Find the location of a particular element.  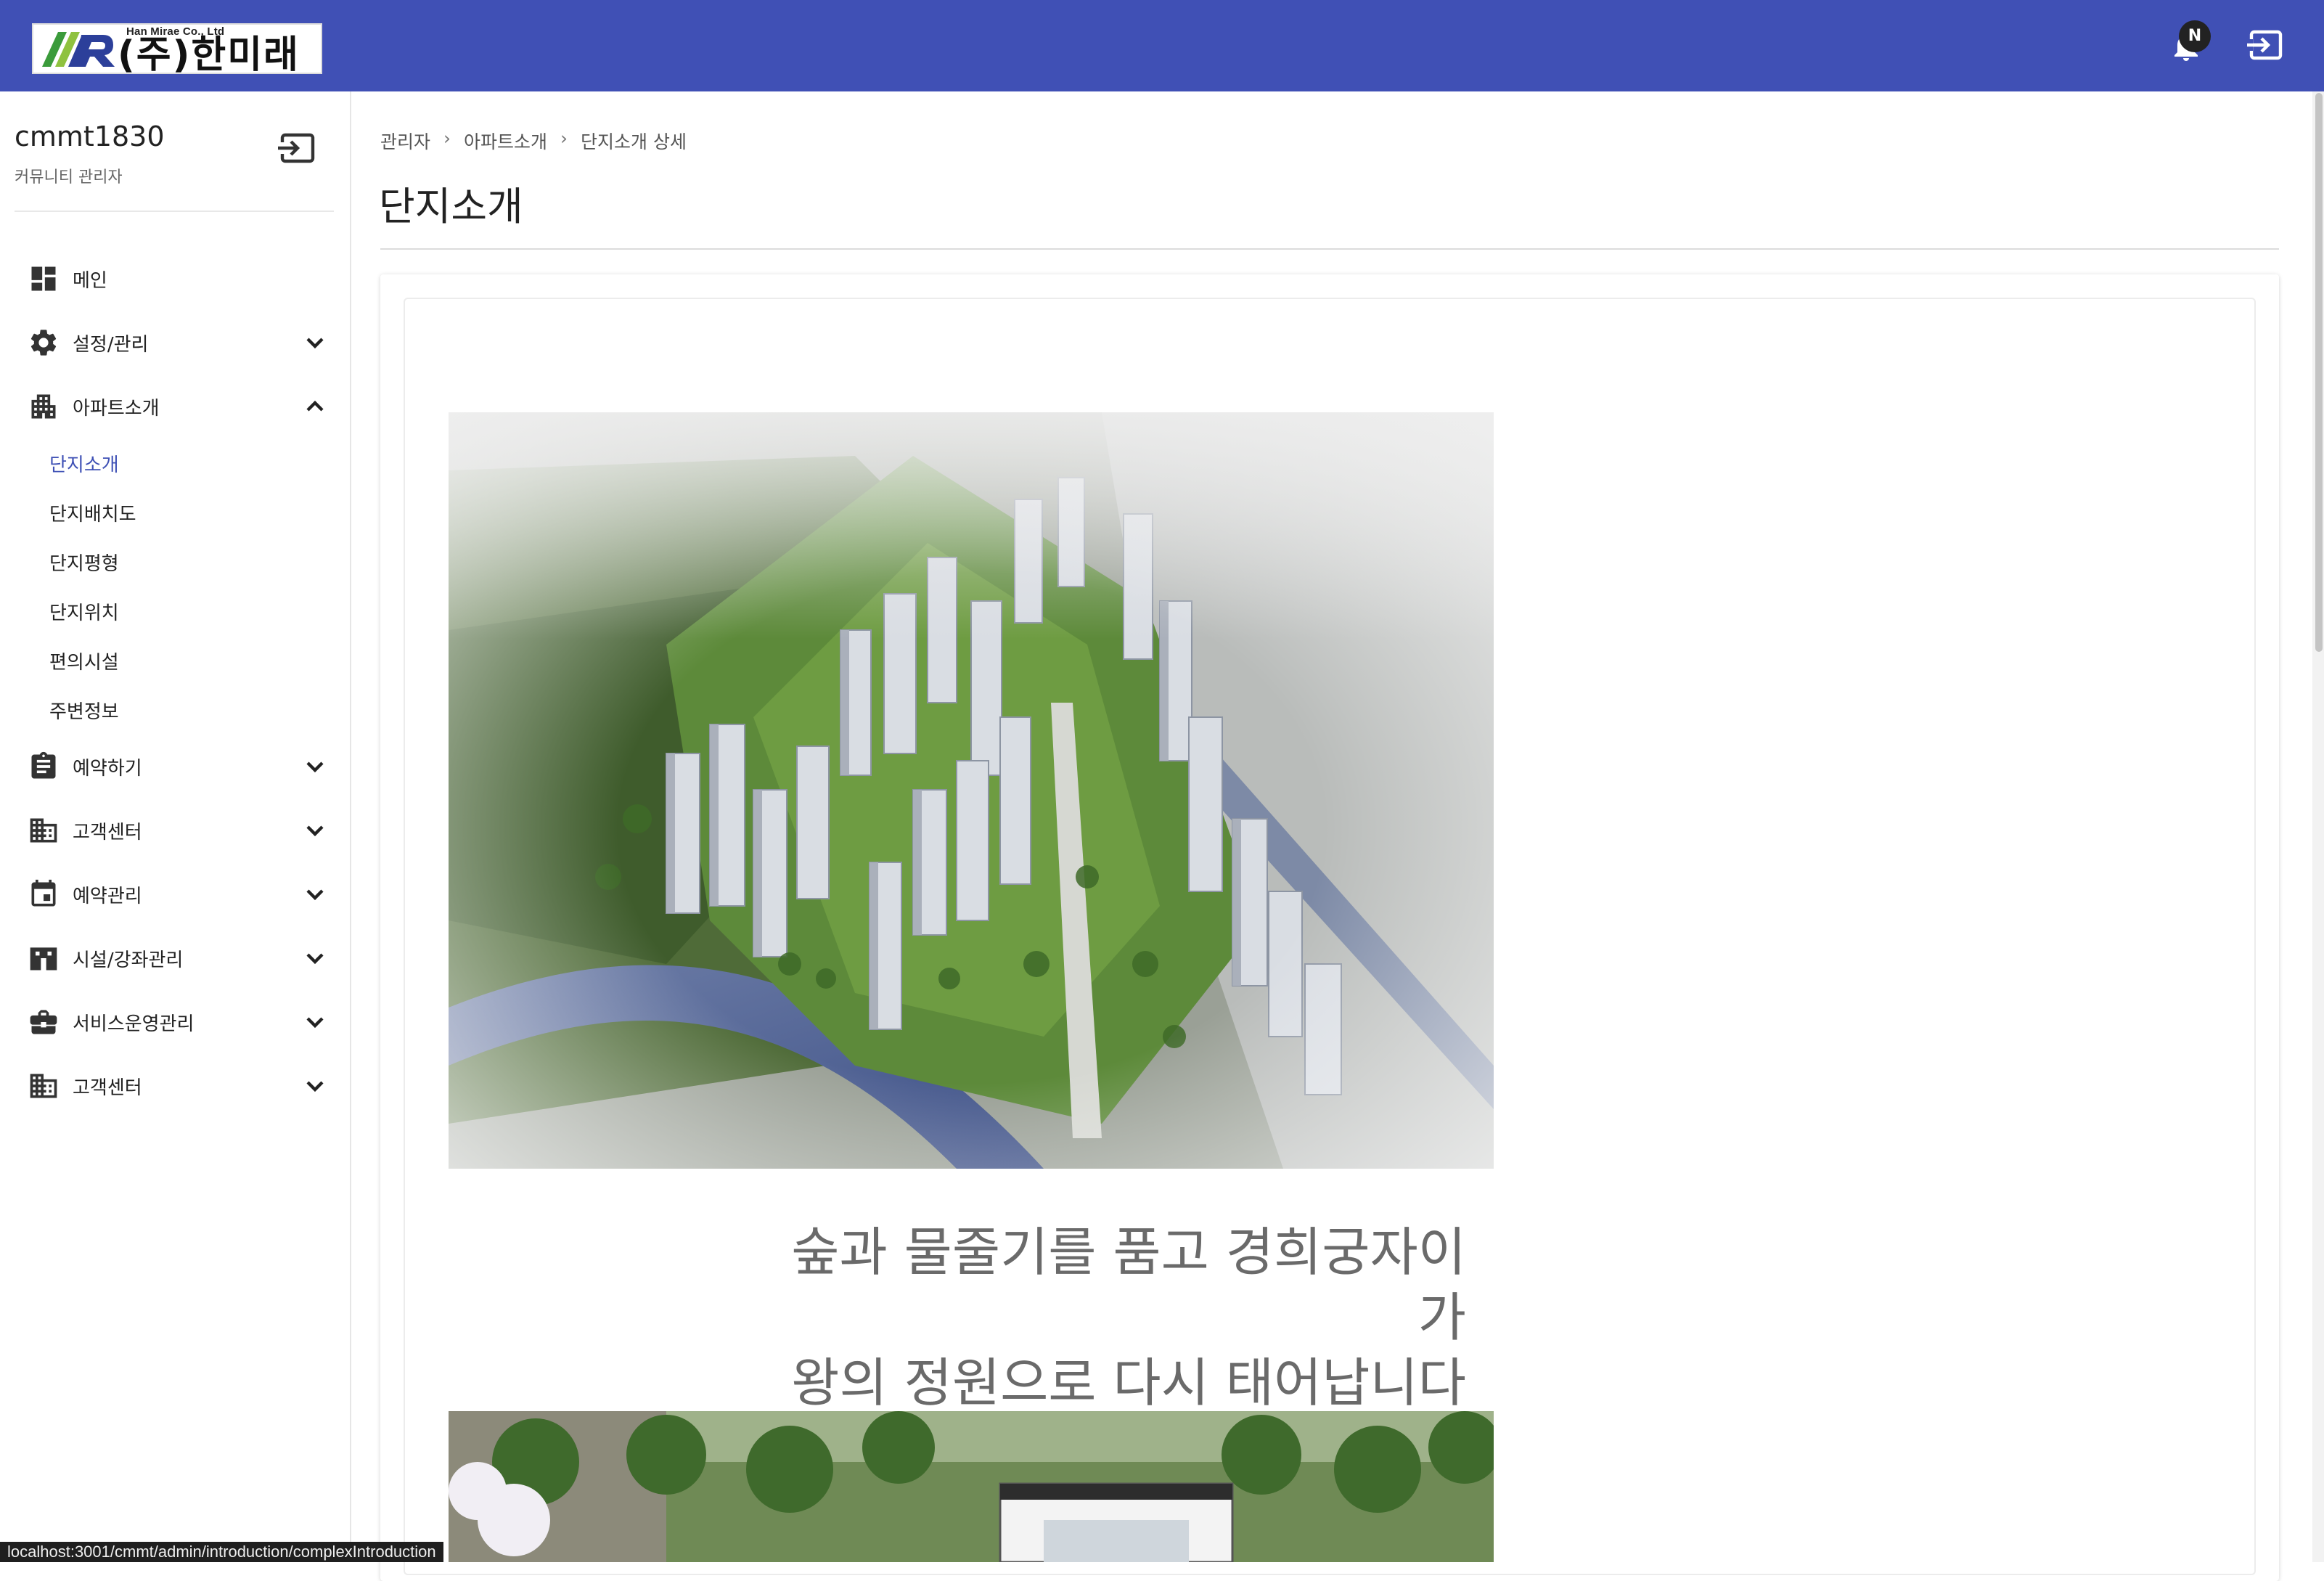

subnav-amenities: 편의시설 is located at coordinates (84, 660).